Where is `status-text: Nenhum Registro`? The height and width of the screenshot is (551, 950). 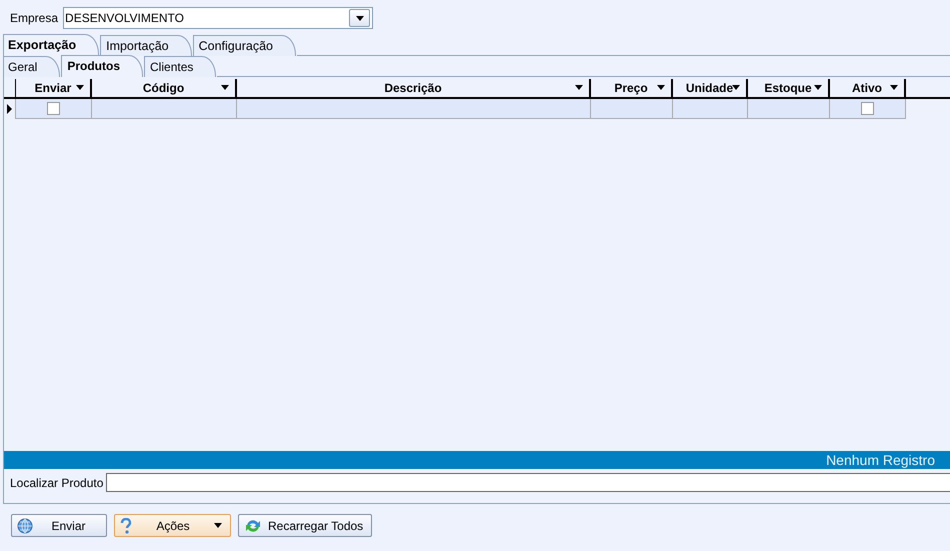 status-text: Nenhum Registro is located at coordinates (880, 460).